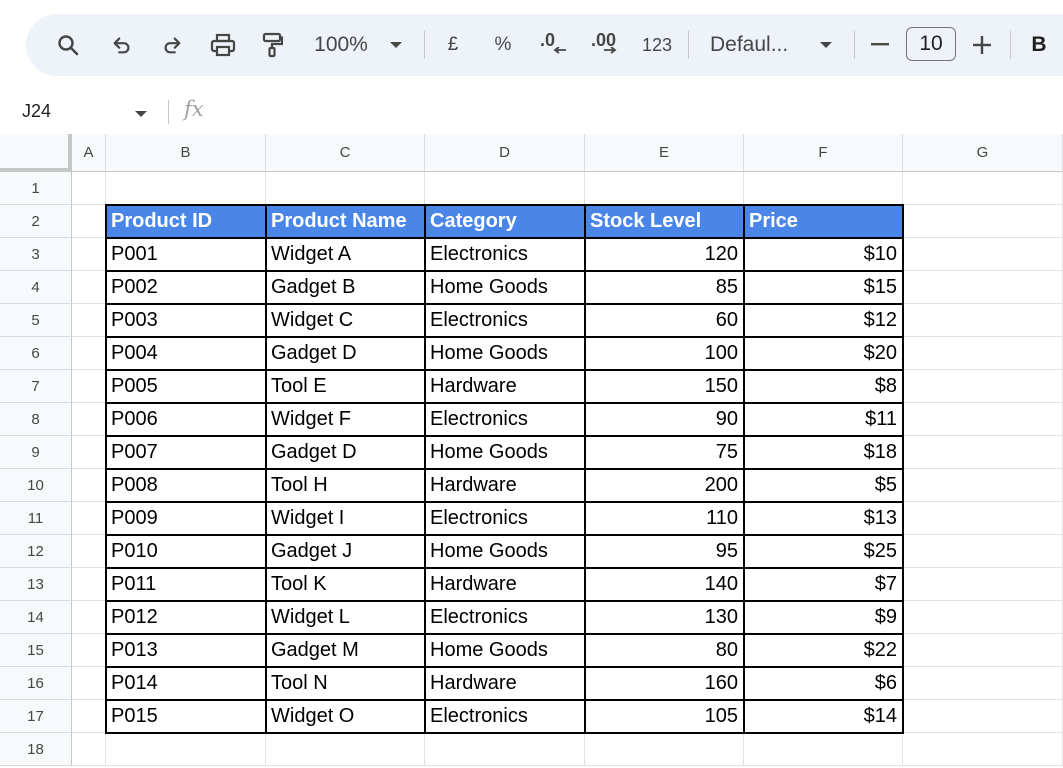  I want to click on cell-g11, so click(983, 518).